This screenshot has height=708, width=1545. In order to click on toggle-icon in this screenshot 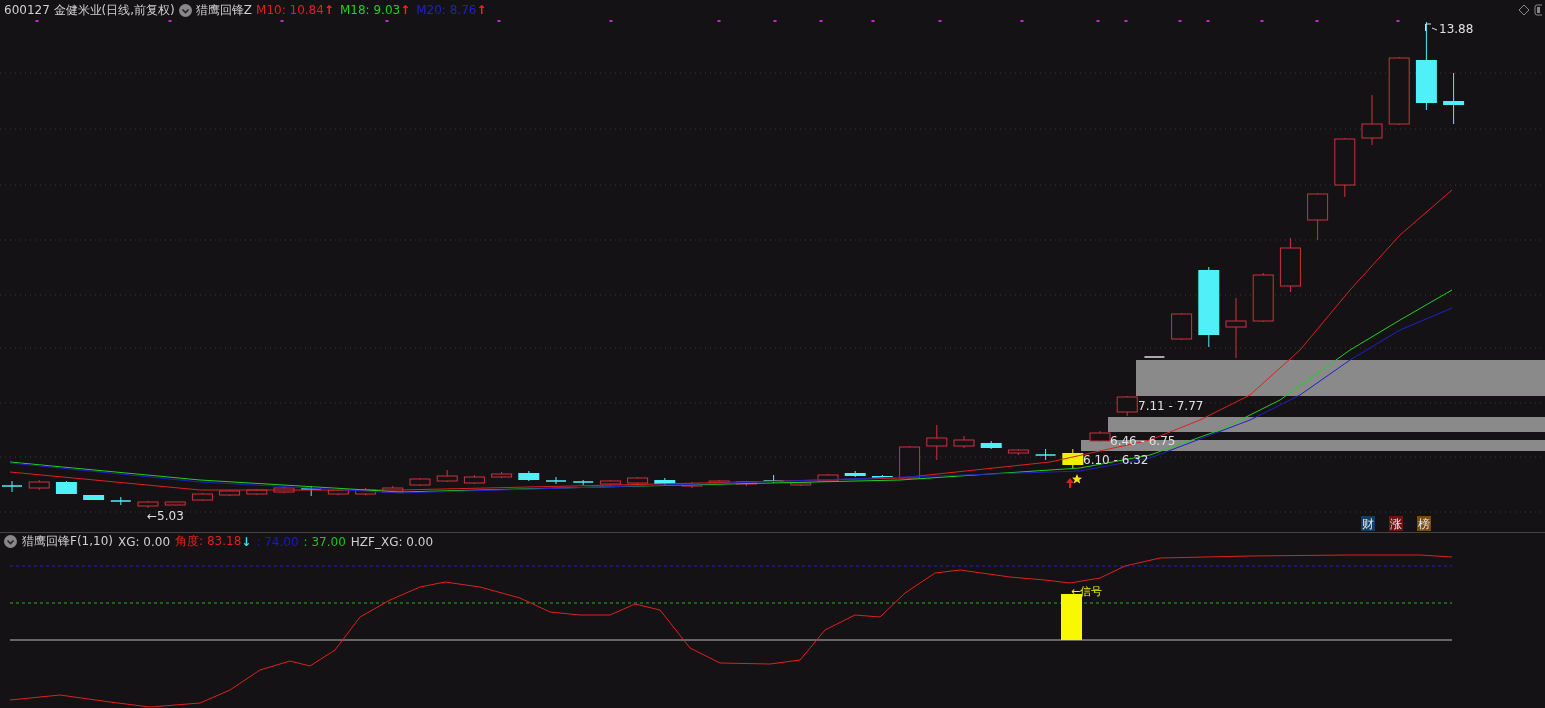, I will do `click(1538, 10)`.